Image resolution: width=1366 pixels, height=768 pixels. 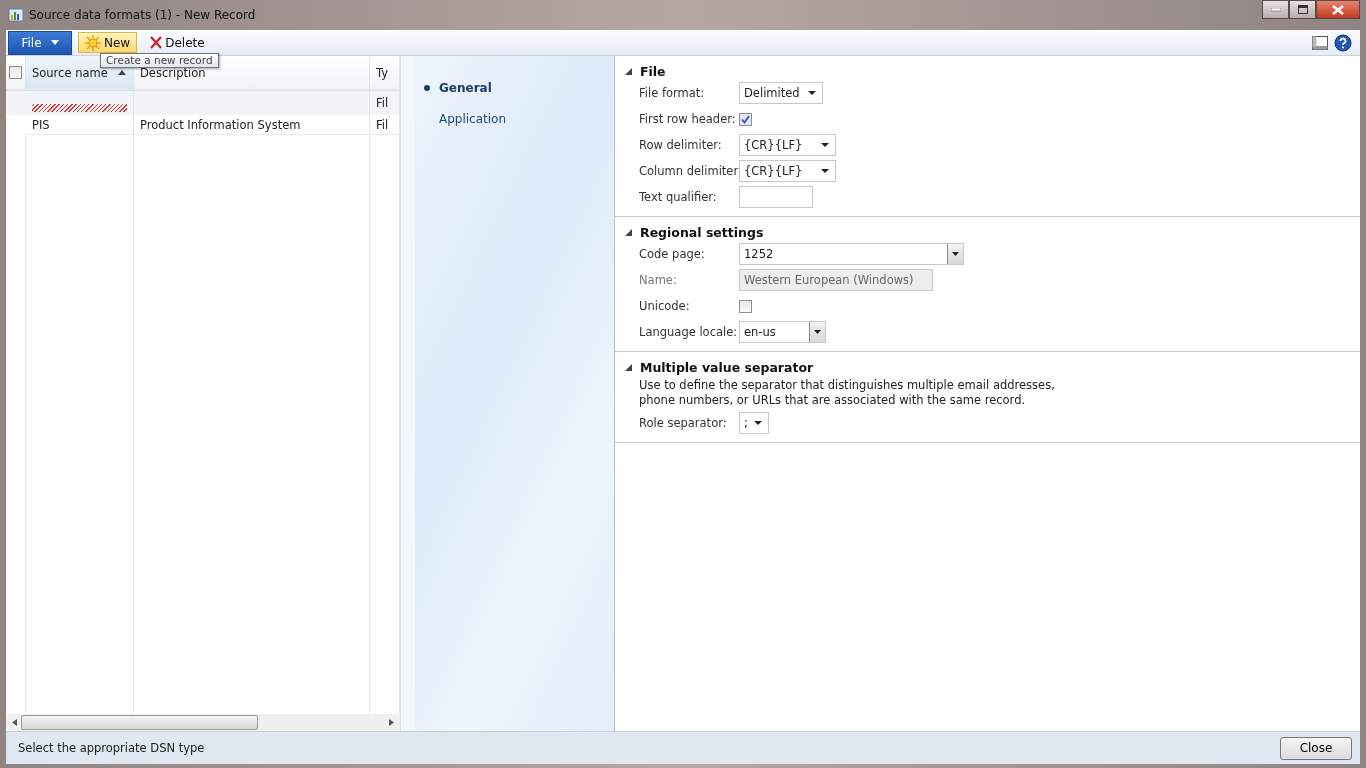 What do you see at coordinates (683, 423) in the screenshot?
I see `field-label: Role separator:` at bounding box center [683, 423].